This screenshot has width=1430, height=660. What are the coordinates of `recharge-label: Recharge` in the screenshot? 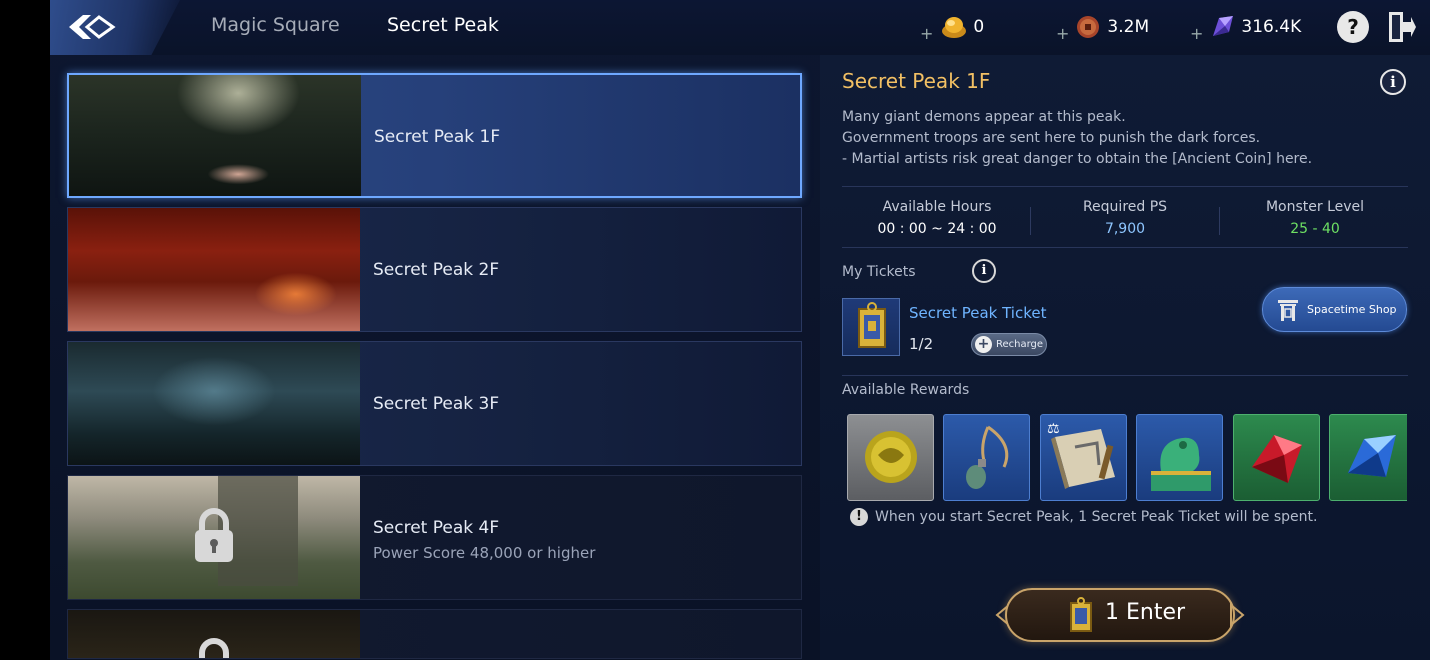 It's located at (1020, 344).